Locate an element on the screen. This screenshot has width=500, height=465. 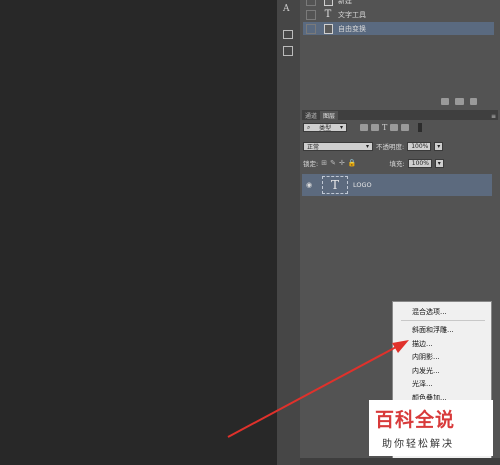
history-item-free-transform: 自由变换 is located at coordinates (398, 28).